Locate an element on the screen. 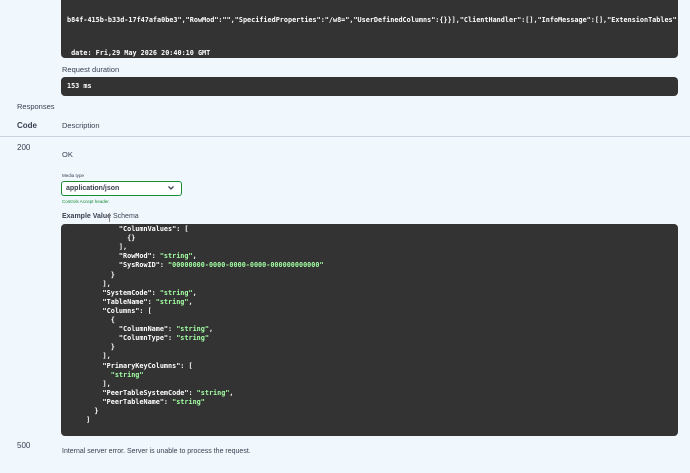 The height and width of the screenshot is (473, 690). code-line: "PeerTableSystemCode": "string", is located at coordinates (156, 393).